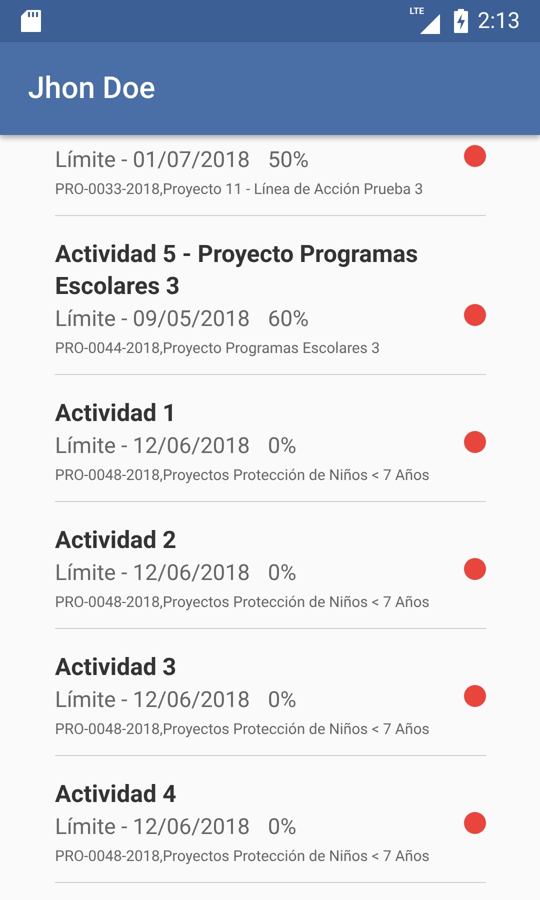  What do you see at coordinates (461, 21) in the screenshot?
I see `battery-icon` at bounding box center [461, 21].